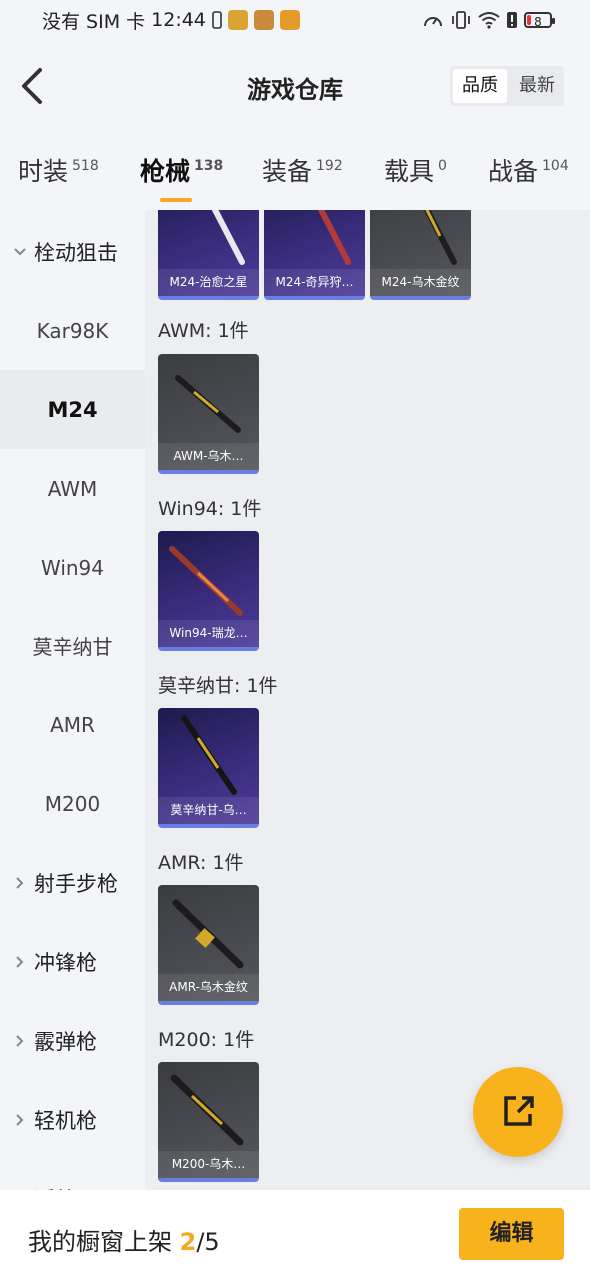 Image resolution: width=590 pixels, height=1280 pixels. Describe the element at coordinates (295, 86) in the screenshot. I see `header: 游戏仓库 品质 最新` at that location.